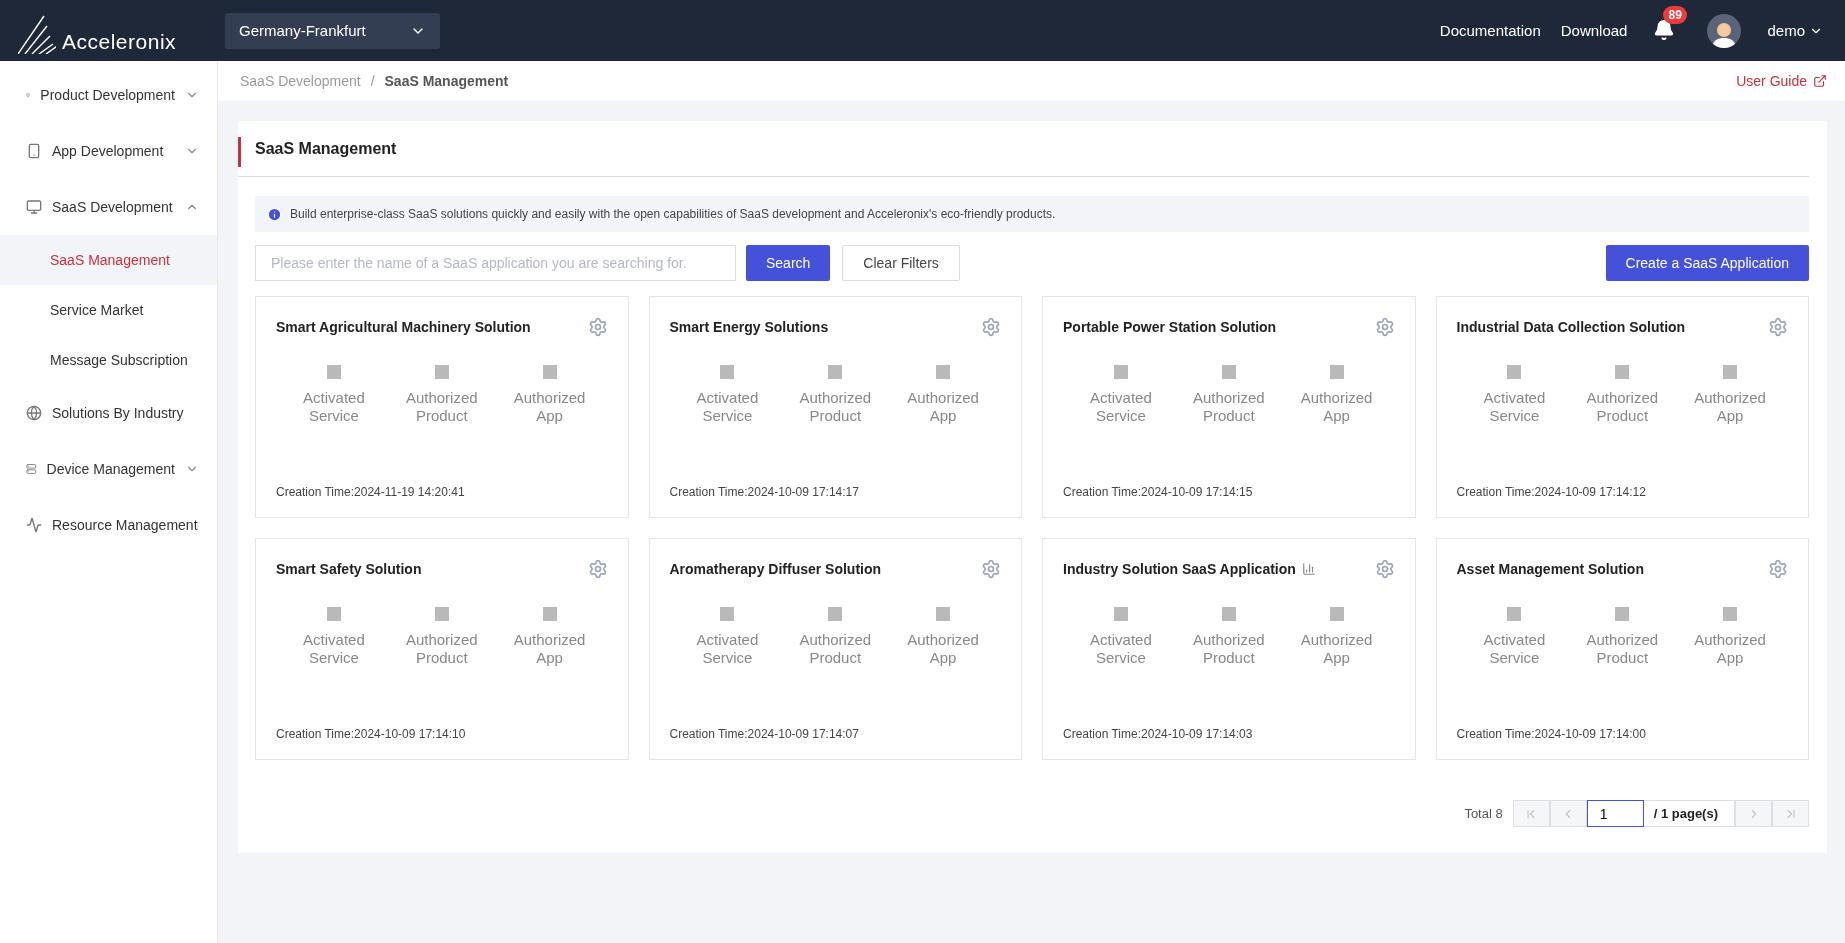 The height and width of the screenshot is (943, 1845). I want to click on search-field: Please enter the name of a SaaS application you are searching for., so click(495, 263).